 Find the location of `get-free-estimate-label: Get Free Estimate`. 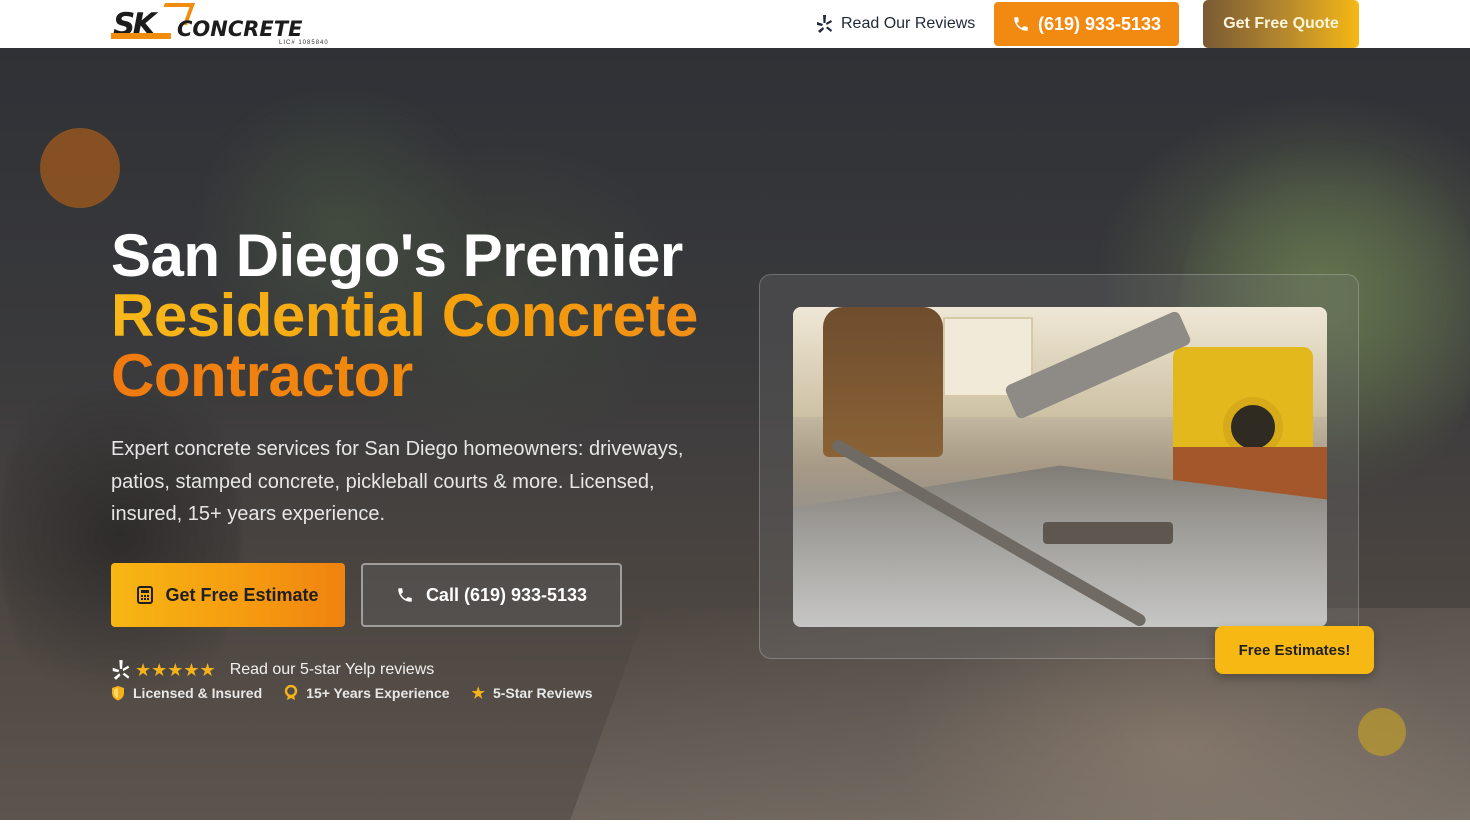

get-free-estimate-label: Get Free Estimate is located at coordinates (242, 594).